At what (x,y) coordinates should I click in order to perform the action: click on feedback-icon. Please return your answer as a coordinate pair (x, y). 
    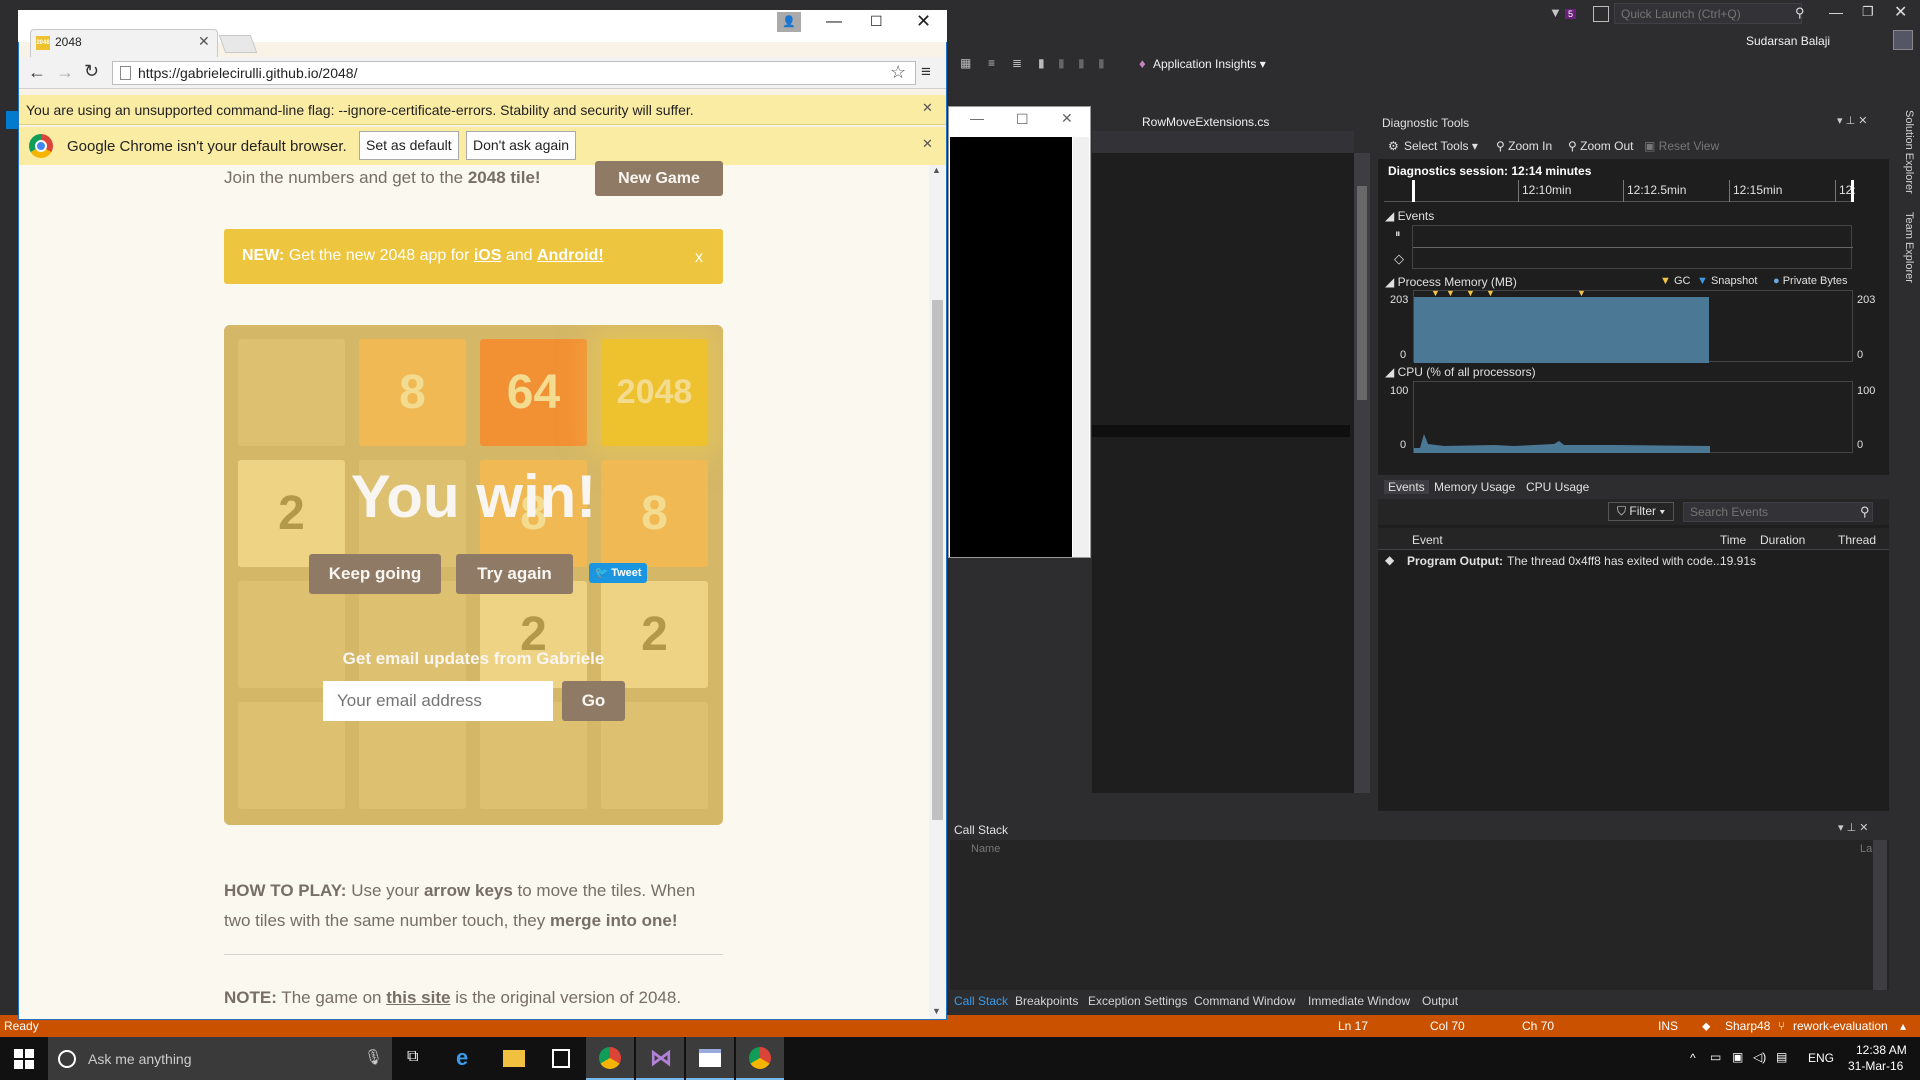
    Looking at the image, I should click on (1601, 14).